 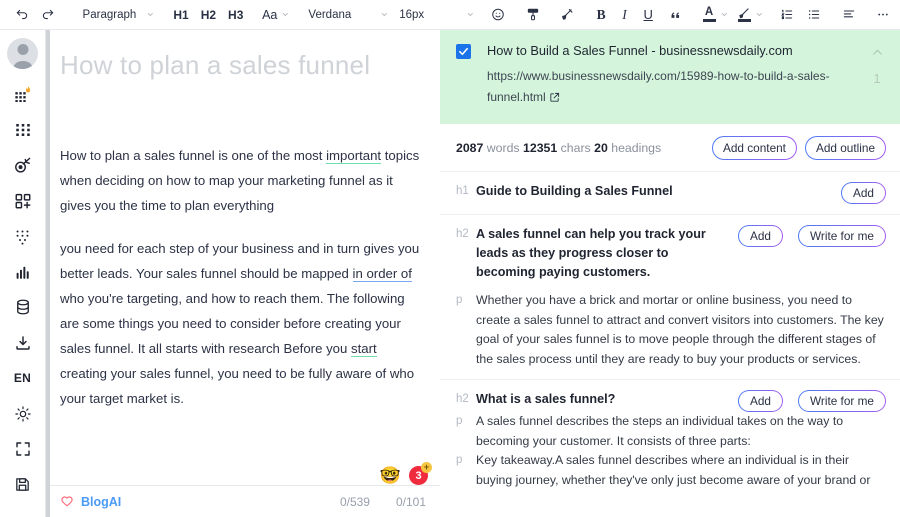 What do you see at coordinates (651, 191) in the screenshot?
I see `outline-heading-text: Guide to Building a Sales Funnel` at bounding box center [651, 191].